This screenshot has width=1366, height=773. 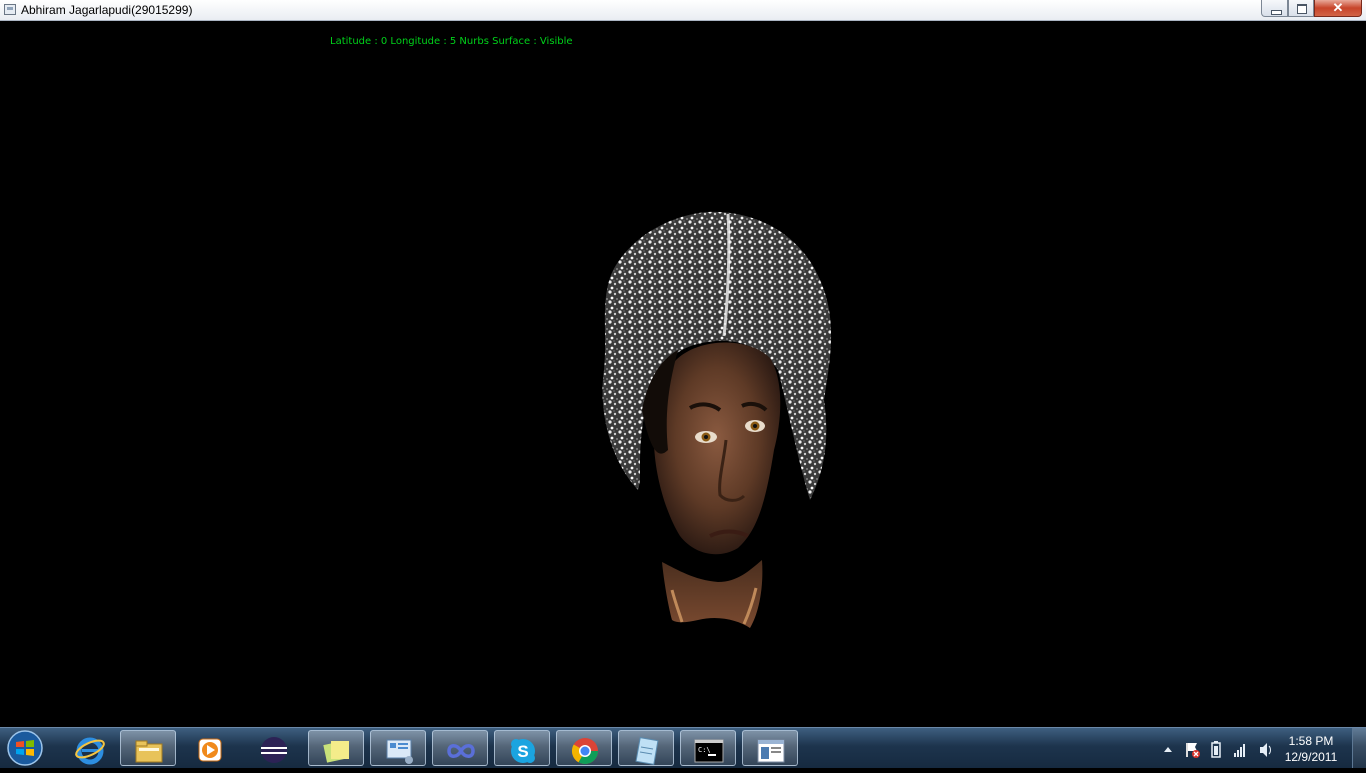 What do you see at coordinates (149, 751) in the screenshot?
I see `windows-explorer-icon` at bounding box center [149, 751].